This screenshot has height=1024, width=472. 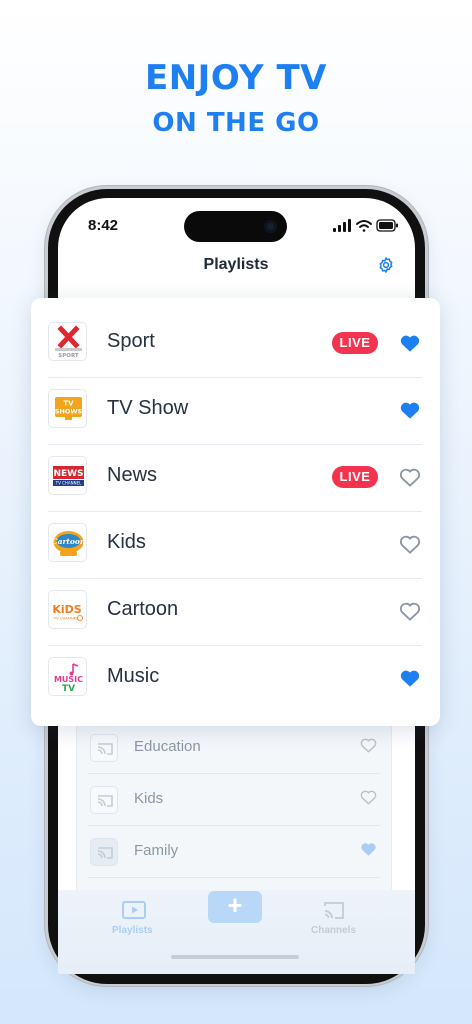 What do you see at coordinates (103, 225) in the screenshot?
I see `status-time: 8:42` at bounding box center [103, 225].